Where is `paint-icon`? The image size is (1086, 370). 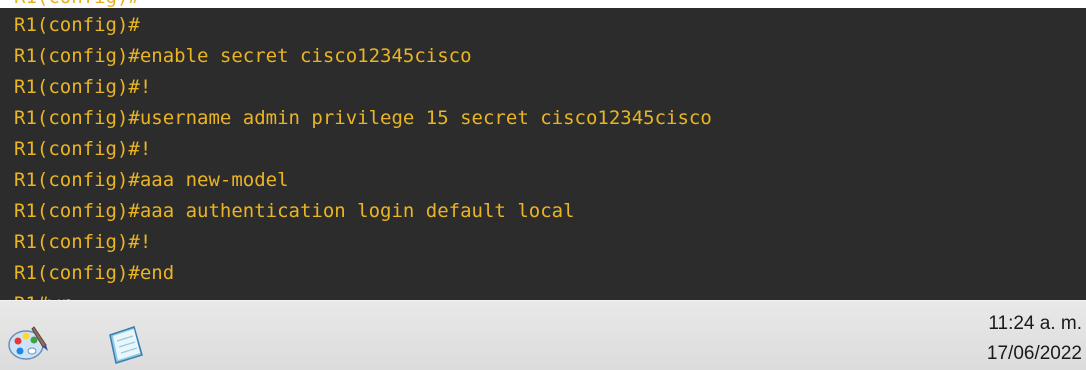 paint-icon is located at coordinates (28, 343).